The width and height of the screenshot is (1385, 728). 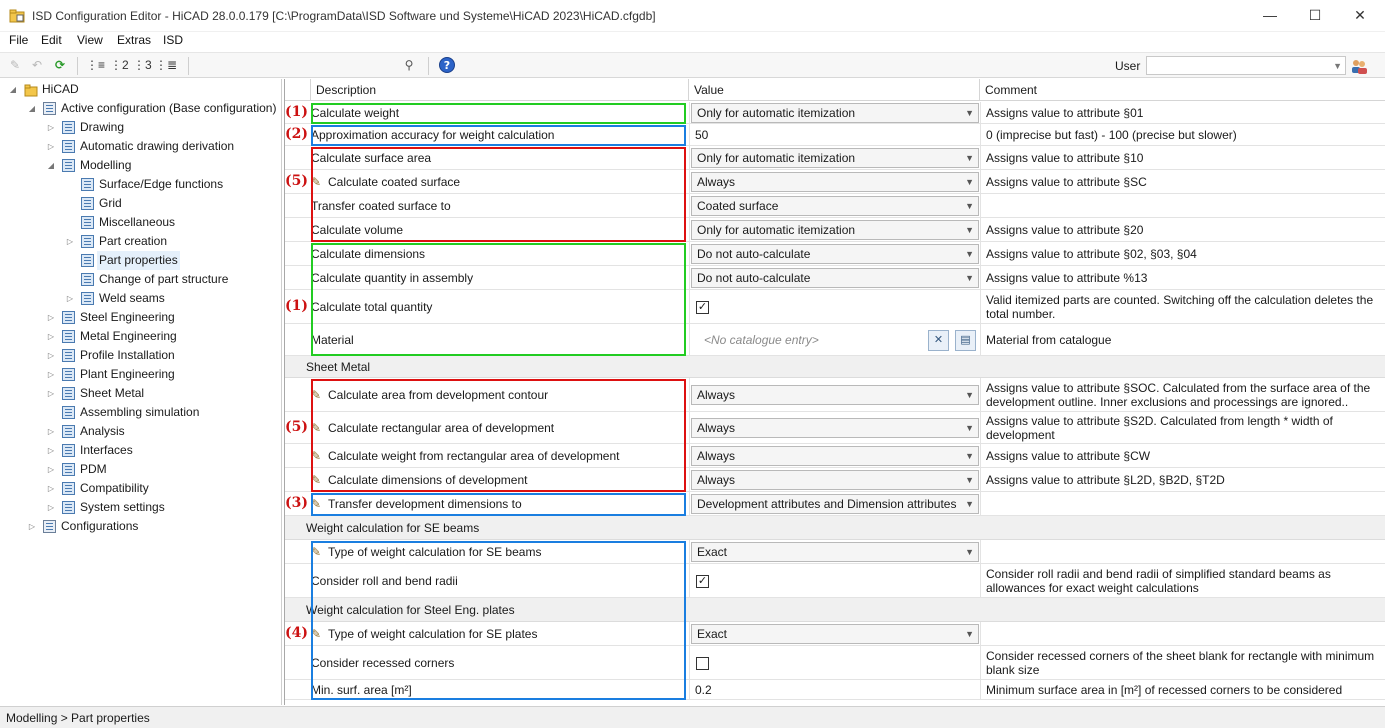 What do you see at coordinates (37, 65) in the screenshot?
I see `undo-icon: ↶` at bounding box center [37, 65].